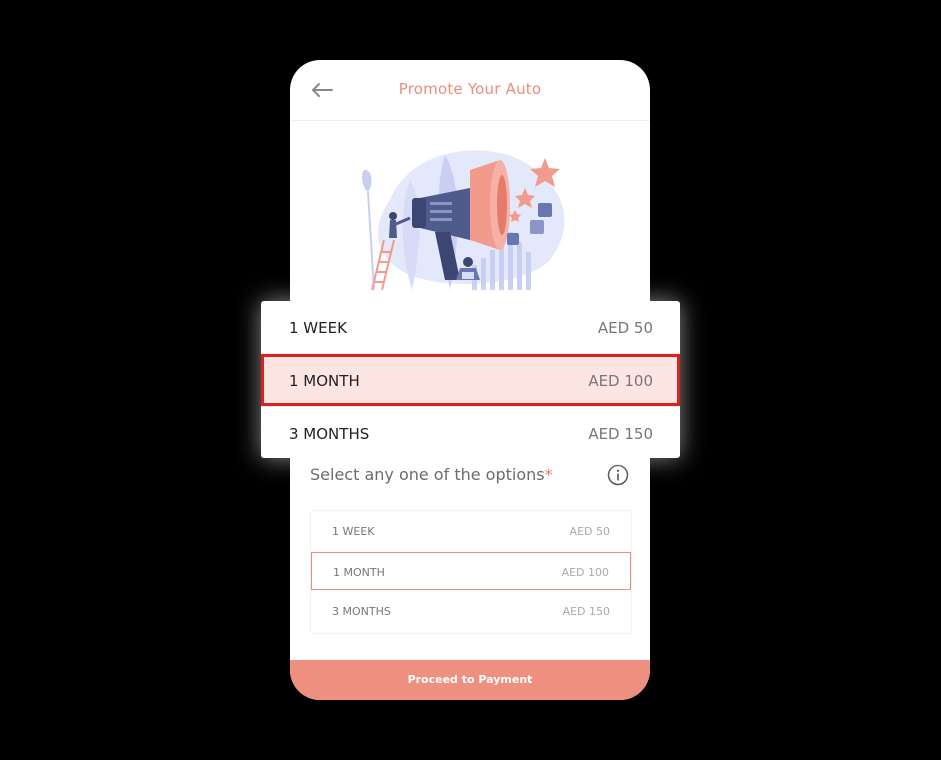 The width and height of the screenshot is (941, 760). What do you see at coordinates (329, 434) in the screenshot?
I see `dropdown-option-label: 3 MONTHS` at bounding box center [329, 434].